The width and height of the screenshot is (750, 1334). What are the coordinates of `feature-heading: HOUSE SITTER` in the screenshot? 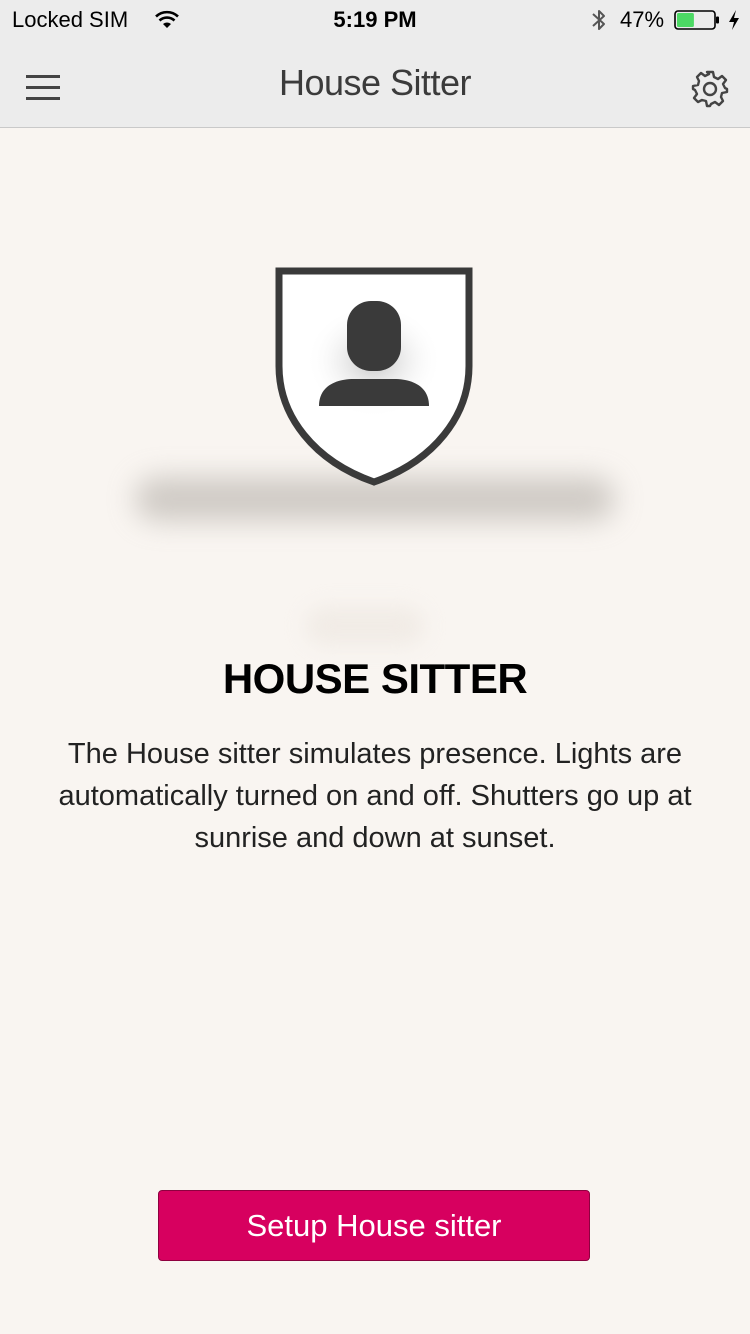 It's located at (375, 678).